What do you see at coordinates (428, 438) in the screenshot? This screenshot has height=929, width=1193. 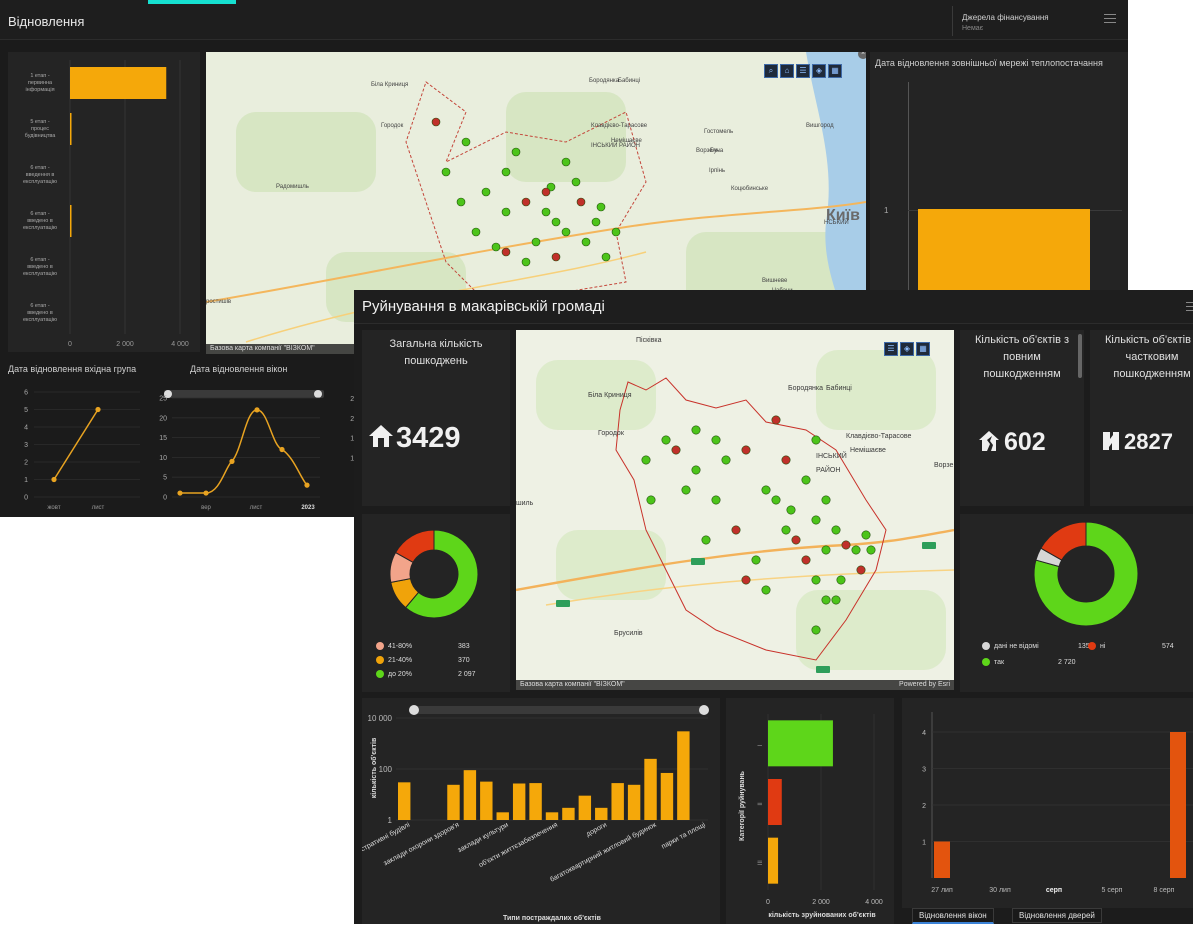 I see `total-kpi-value: 3429` at bounding box center [428, 438].